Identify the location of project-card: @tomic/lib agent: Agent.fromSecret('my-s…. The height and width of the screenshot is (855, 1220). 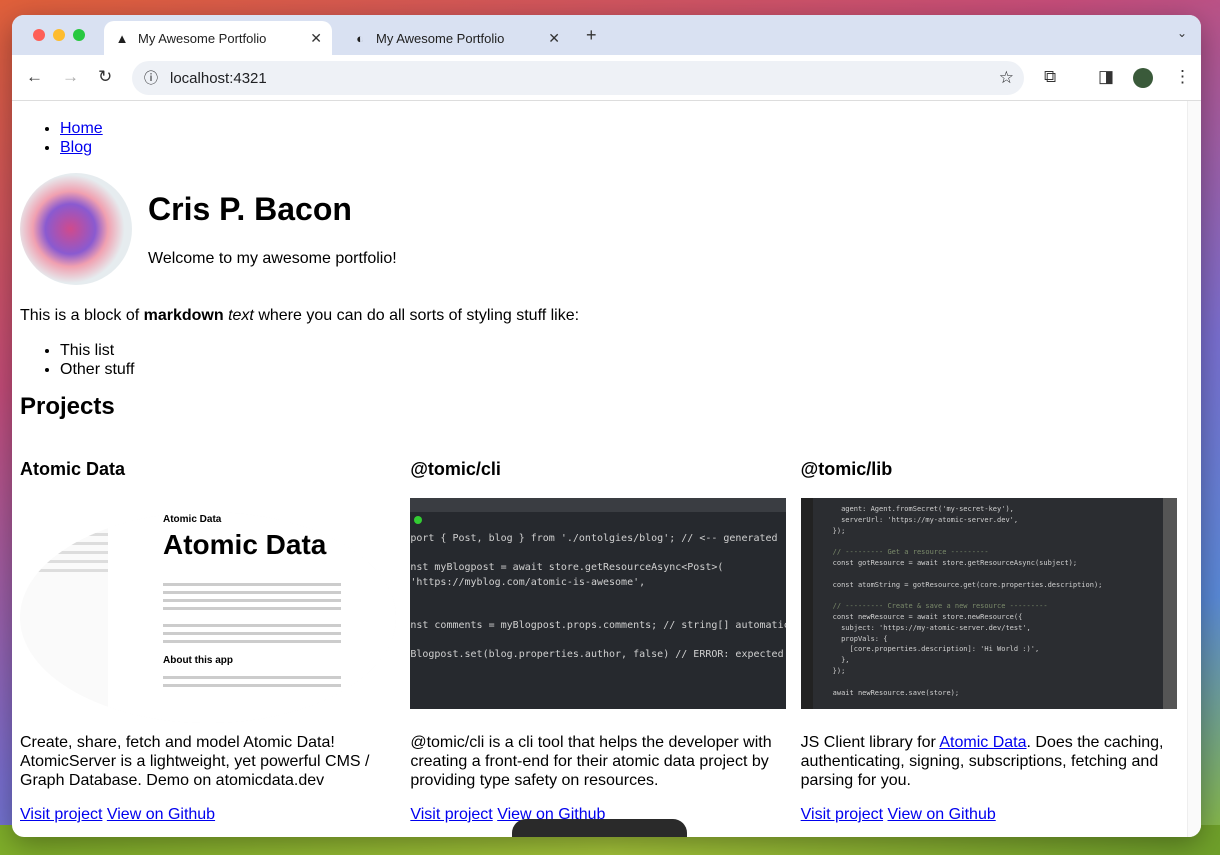
(989, 641).